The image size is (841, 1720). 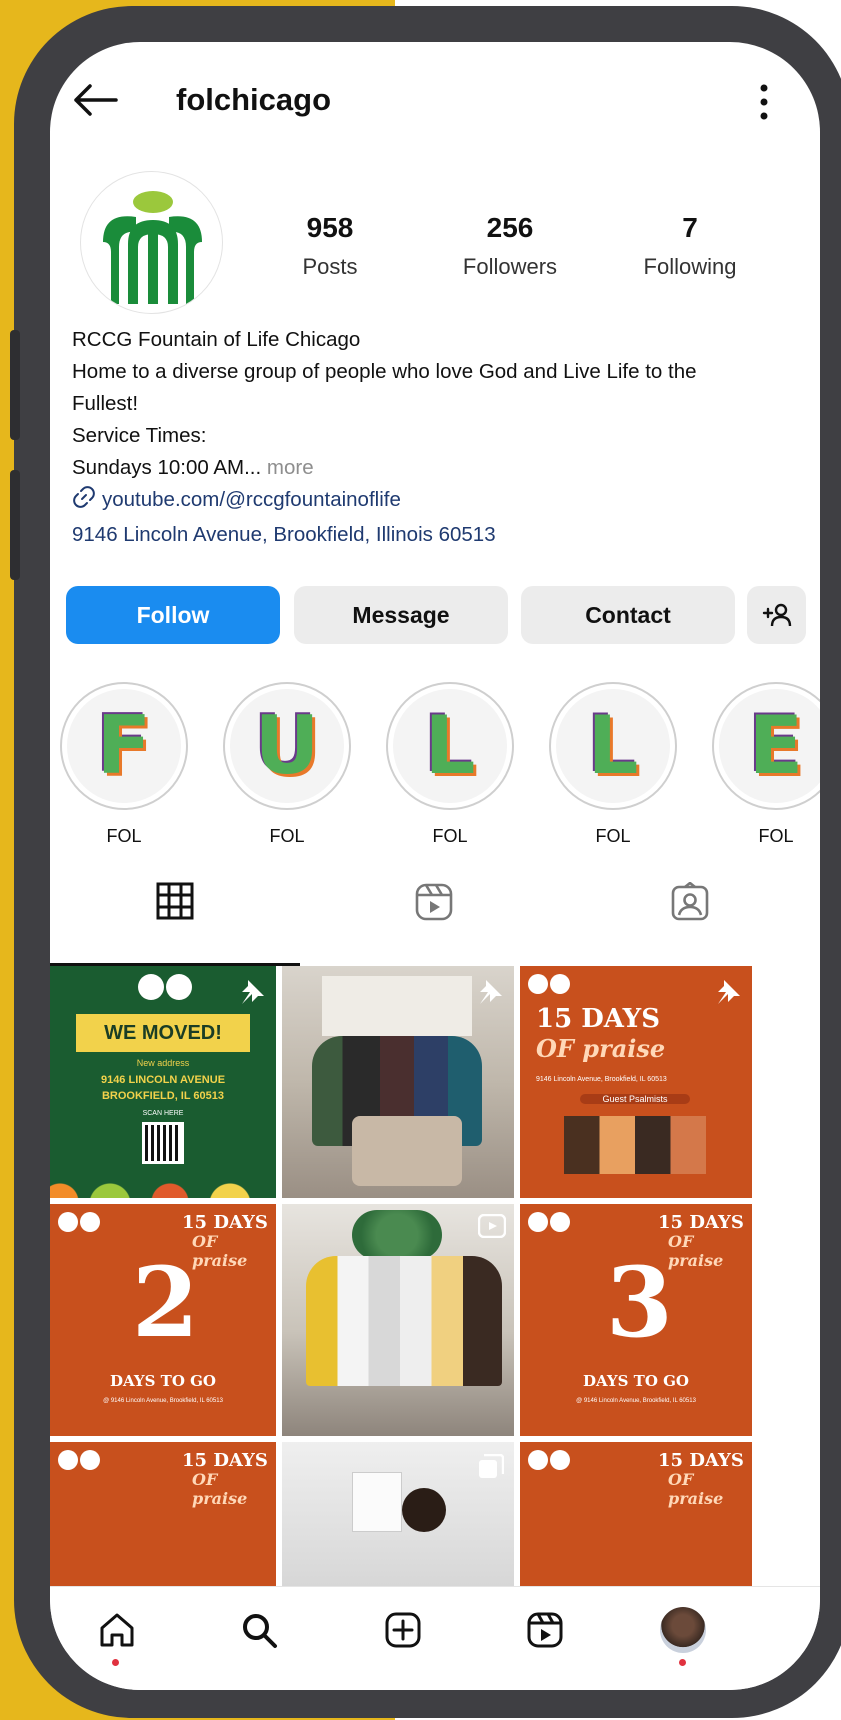 I want to click on highlight-cover: E, so click(x=769, y=746).